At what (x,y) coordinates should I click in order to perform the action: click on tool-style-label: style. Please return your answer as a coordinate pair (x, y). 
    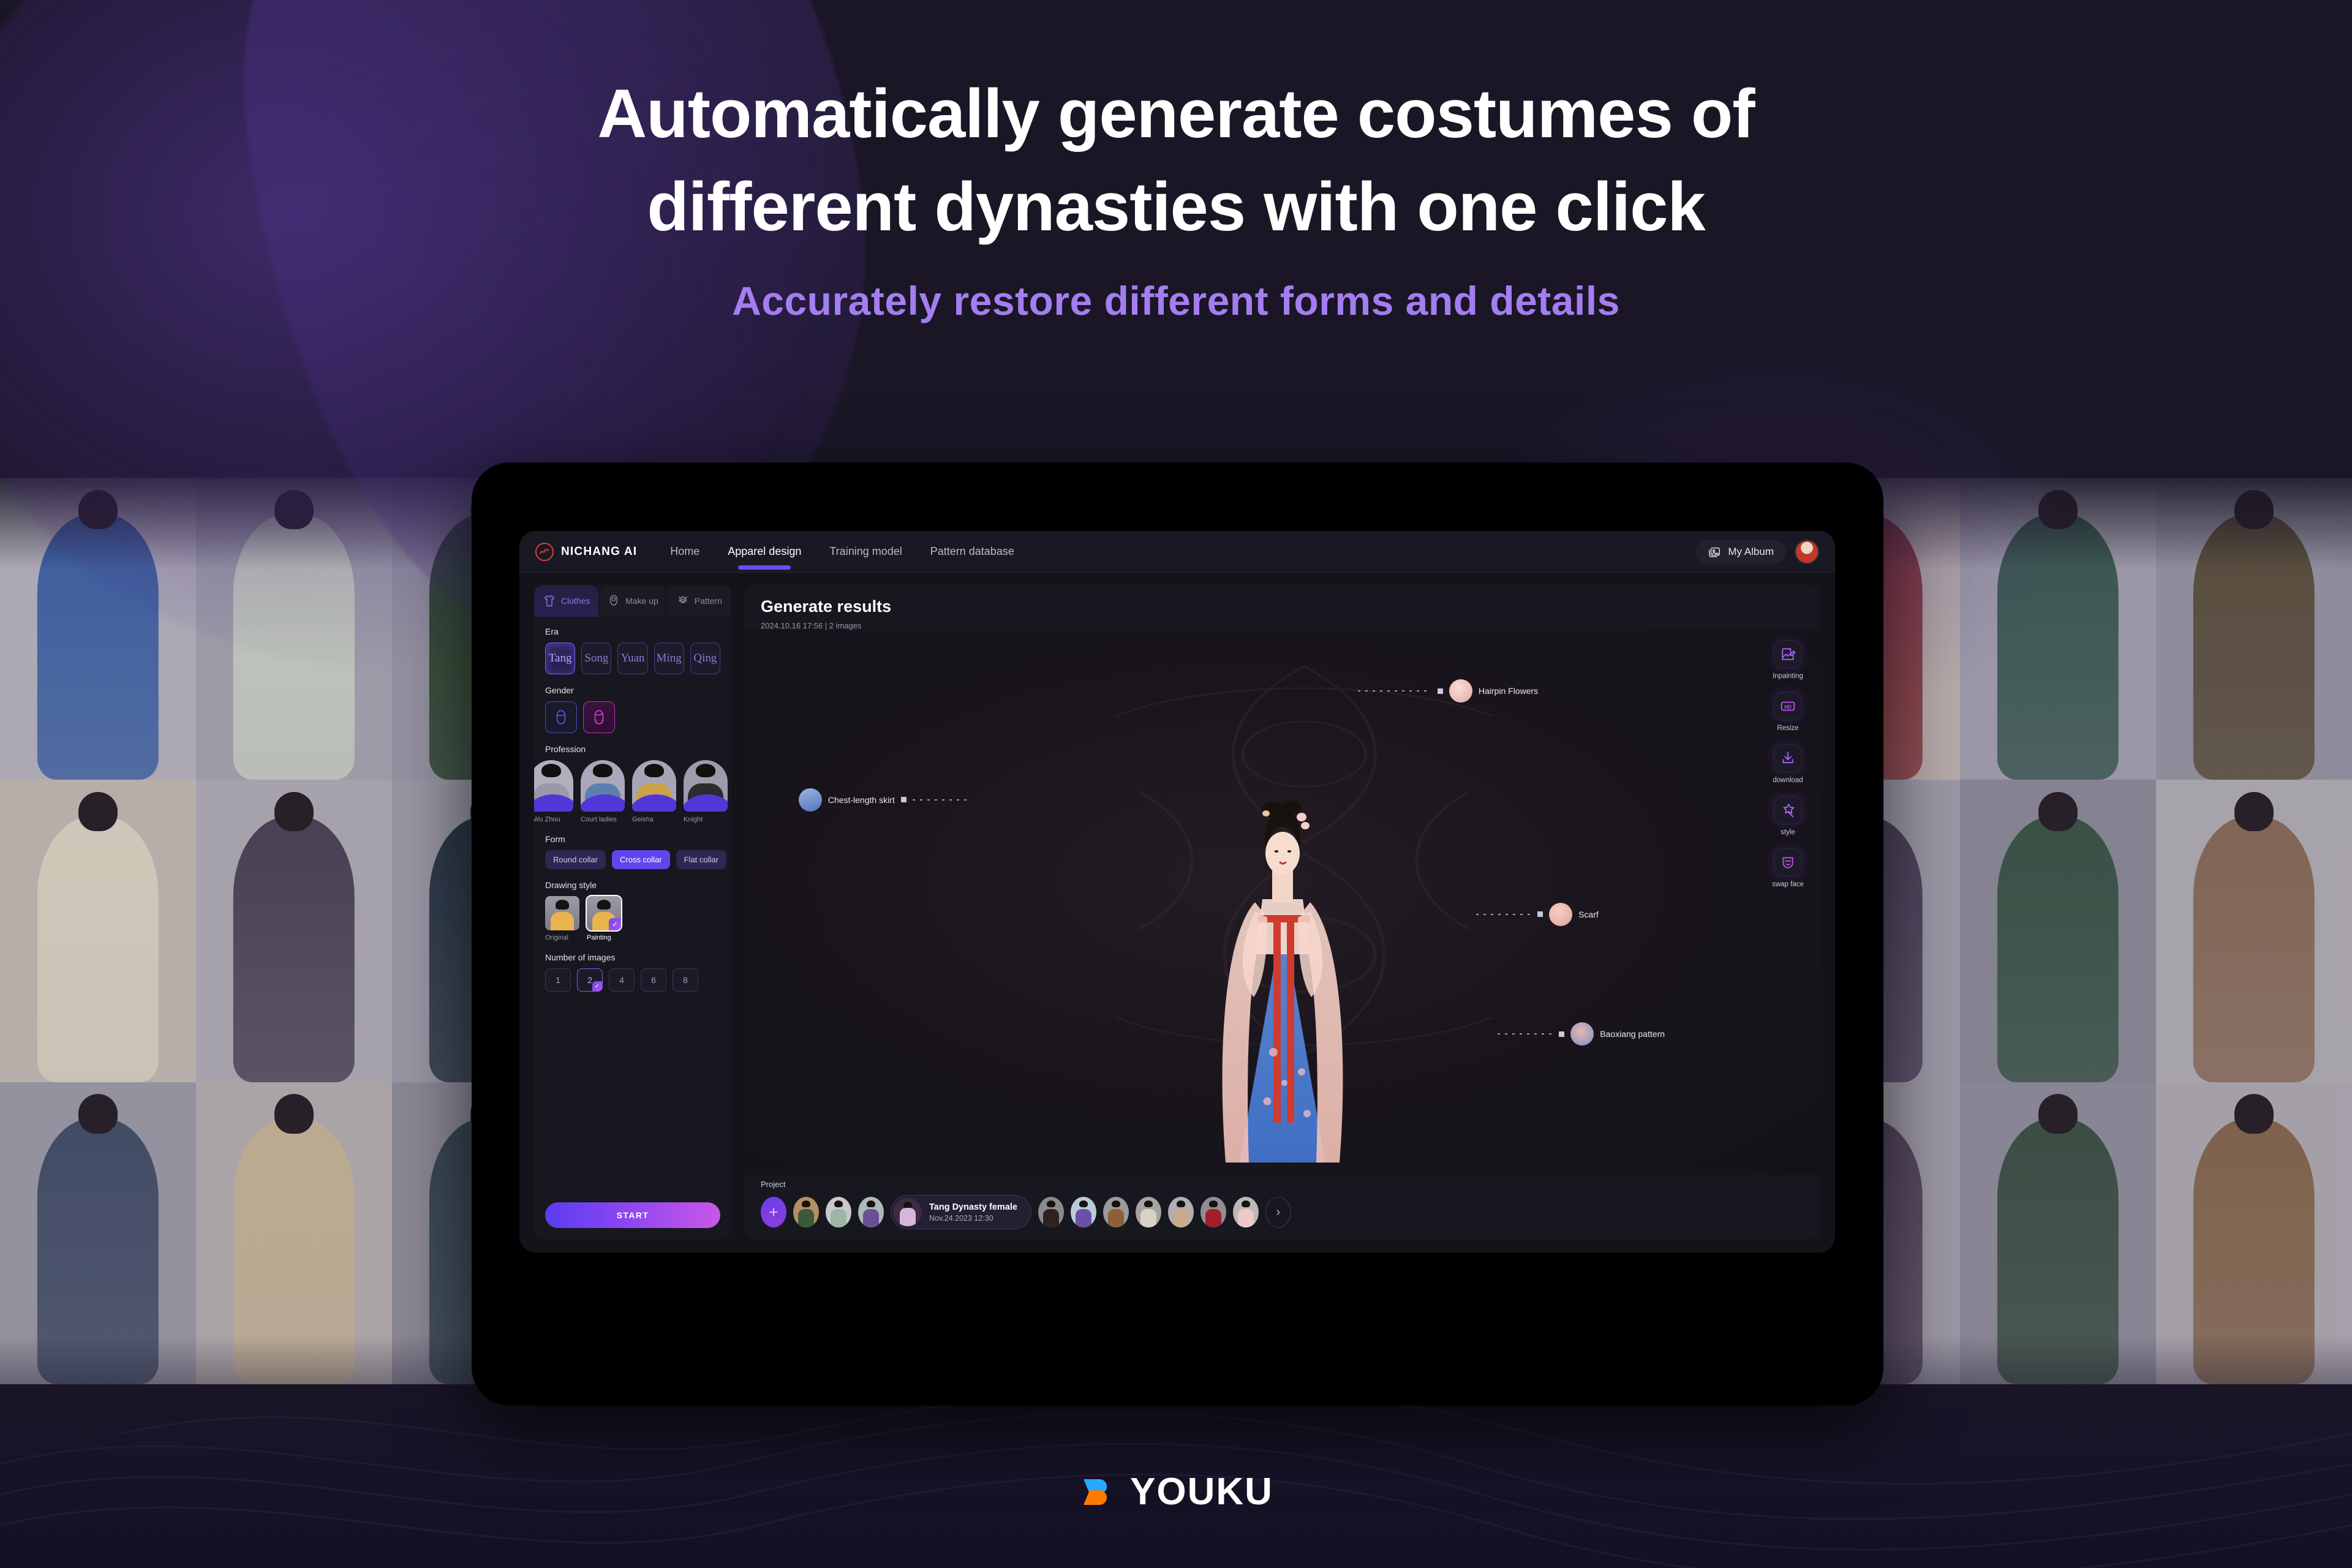
    Looking at the image, I should click on (1788, 832).